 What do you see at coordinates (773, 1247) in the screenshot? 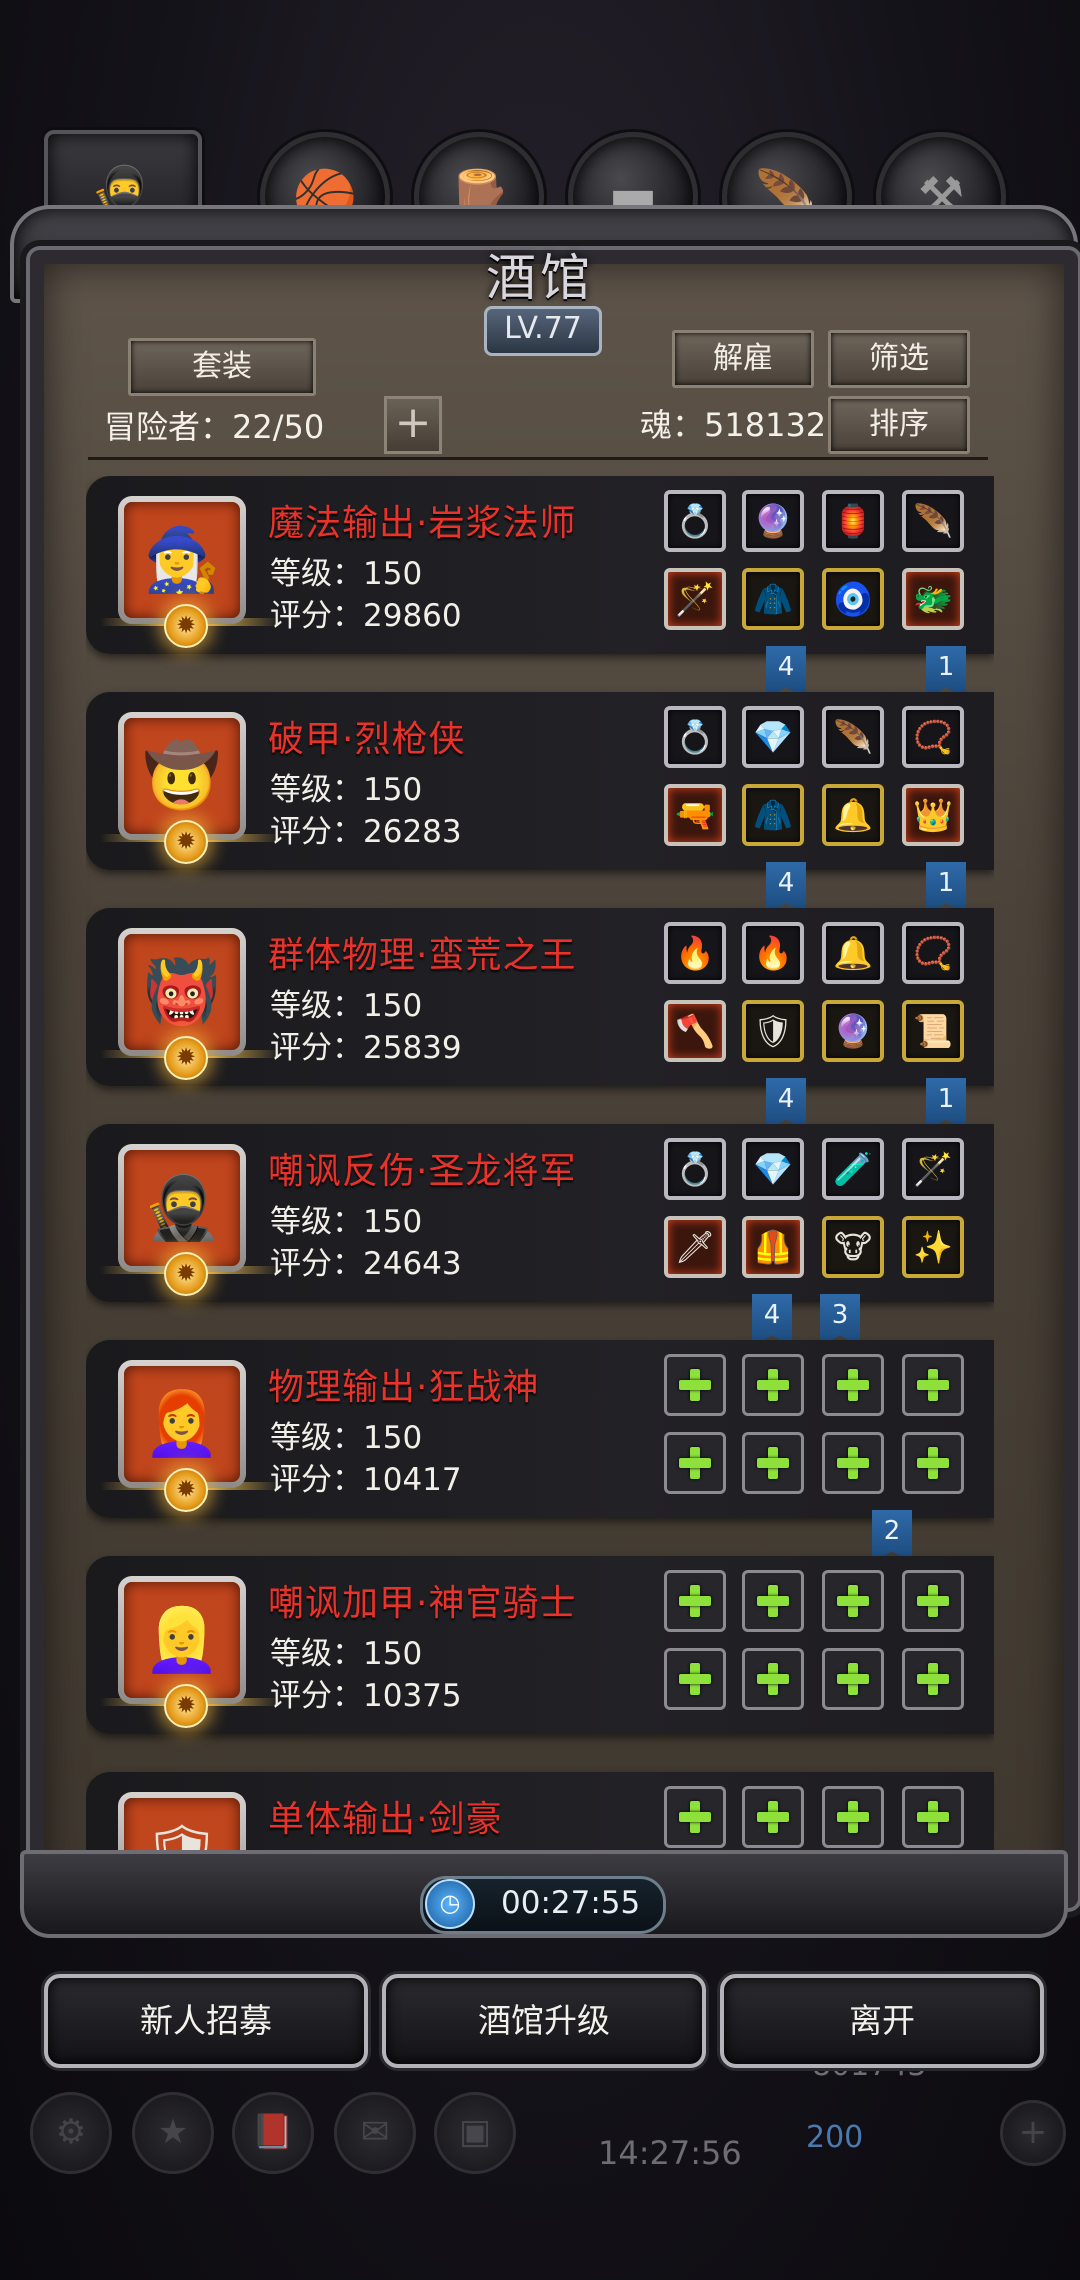
I see `equipment-slot: 🦺` at bounding box center [773, 1247].